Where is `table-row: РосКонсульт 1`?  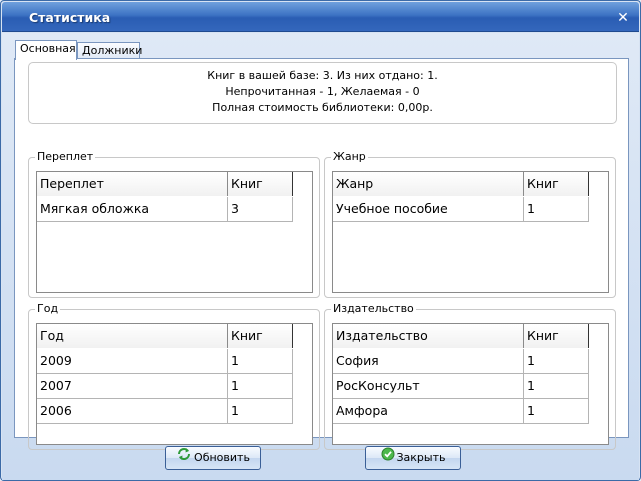 table-row: РосКонсульт 1 is located at coordinates (461, 386).